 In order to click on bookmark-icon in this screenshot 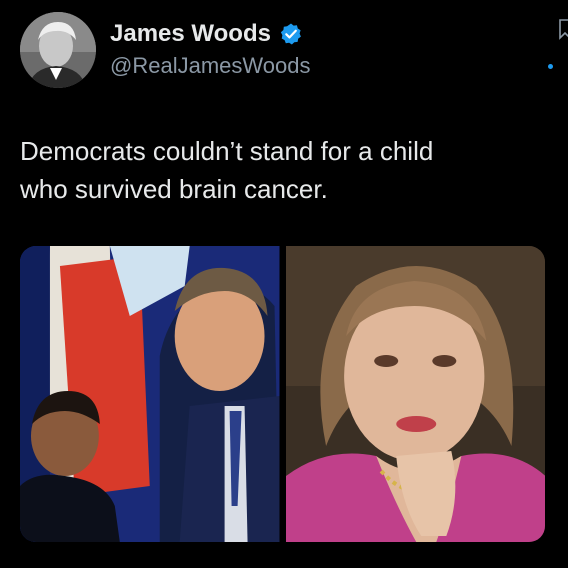, I will do `click(563, 29)`.